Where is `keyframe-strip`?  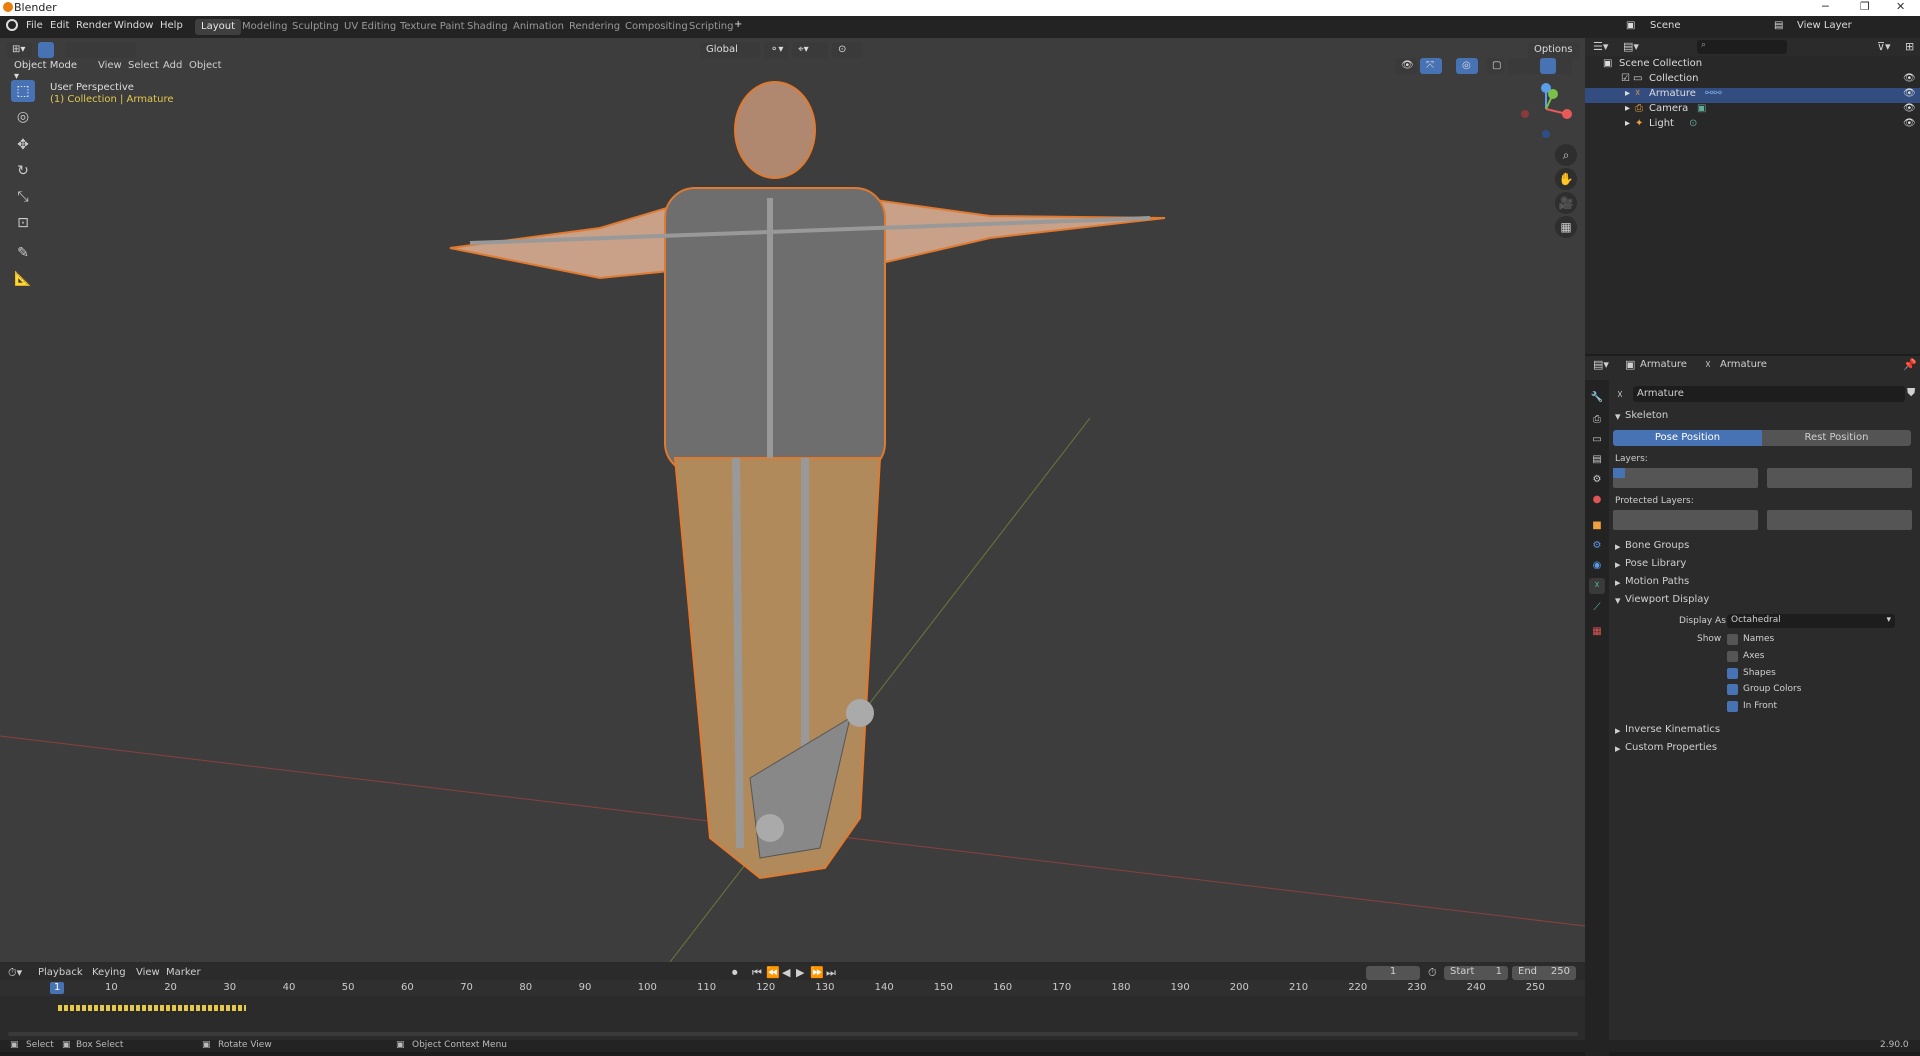 keyframe-strip is located at coordinates (152, 1008).